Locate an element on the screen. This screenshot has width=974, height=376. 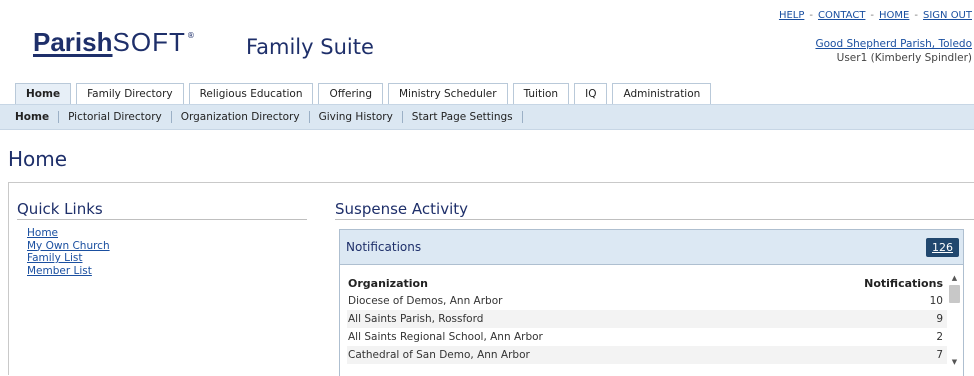
table-scrollbar: ▲ ▼ is located at coordinates (954, 320).